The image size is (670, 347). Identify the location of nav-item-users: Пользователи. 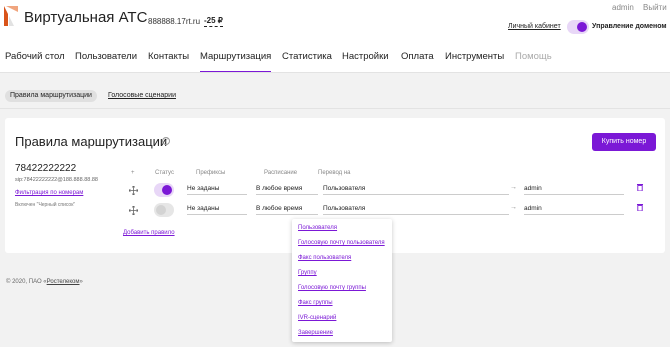
(106, 56).